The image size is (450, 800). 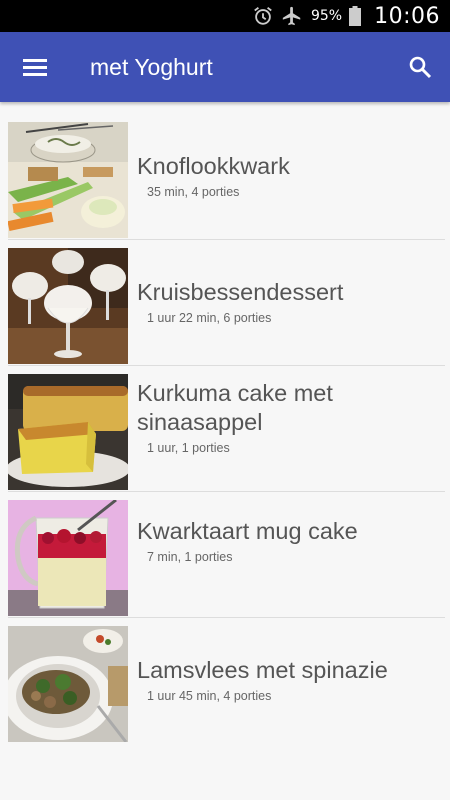 What do you see at coordinates (151, 66) in the screenshot?
I see `page-title: met Yoghurt` at bounding box center [151, 66].